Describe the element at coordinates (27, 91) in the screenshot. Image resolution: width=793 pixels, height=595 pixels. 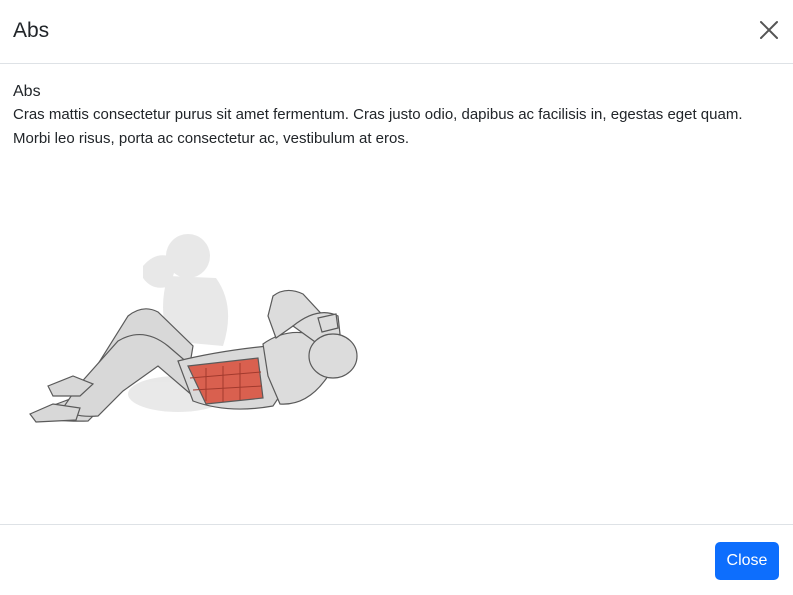
I see `exercise-heading: Abs` at that location.